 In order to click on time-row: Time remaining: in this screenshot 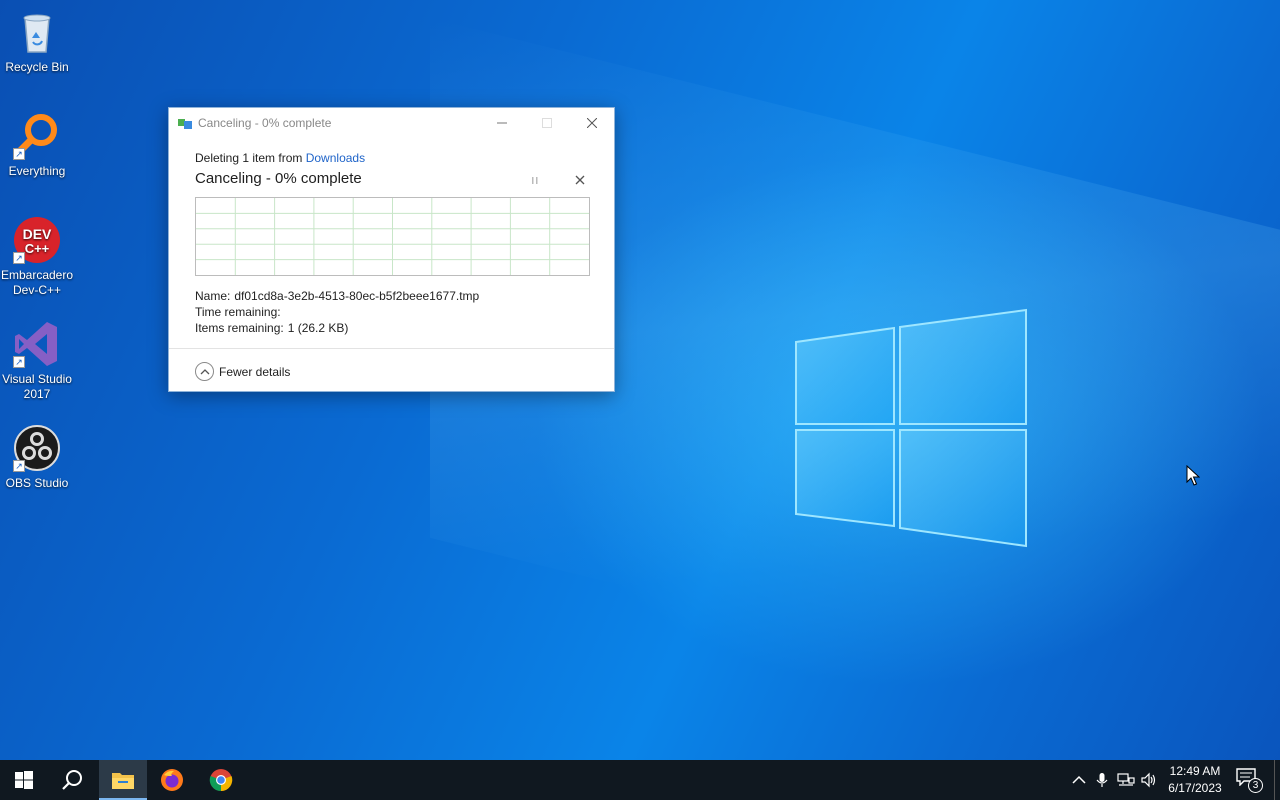, I will do `click(240, 312)`.